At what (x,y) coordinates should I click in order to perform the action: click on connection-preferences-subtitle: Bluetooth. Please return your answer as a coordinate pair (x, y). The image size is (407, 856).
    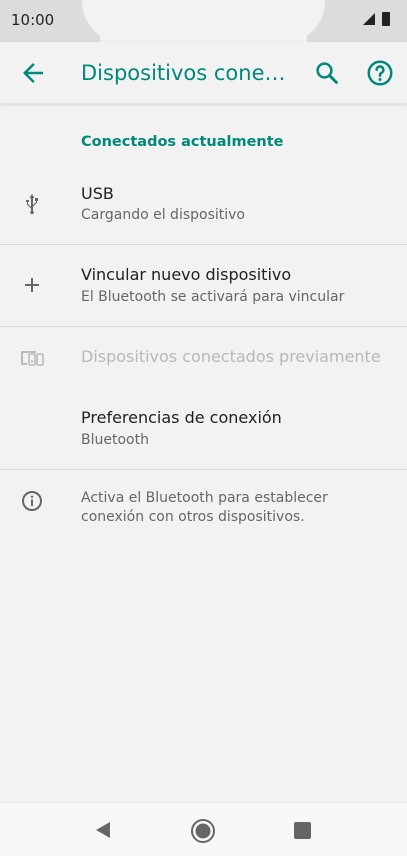
    Looking at the image, I should click on (115, 440).